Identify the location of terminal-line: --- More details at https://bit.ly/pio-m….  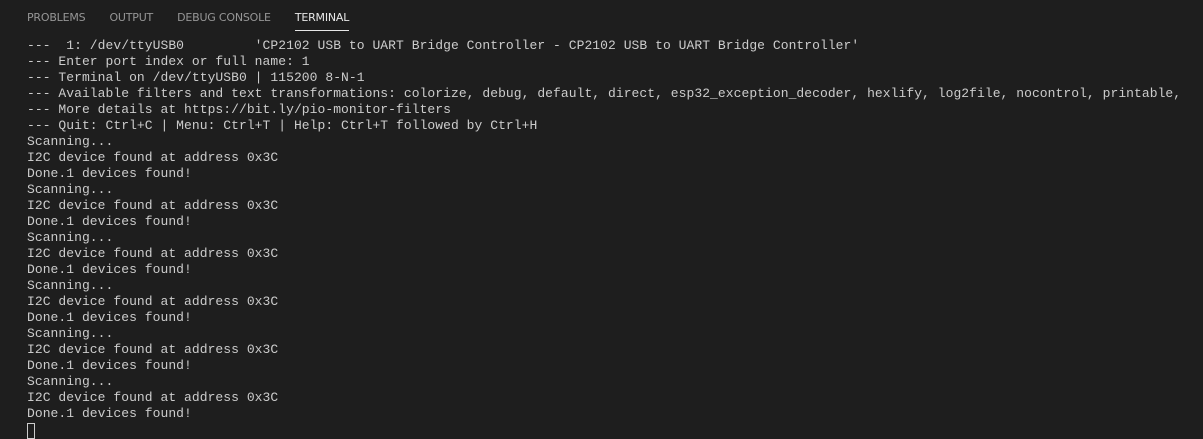
(239, 109).